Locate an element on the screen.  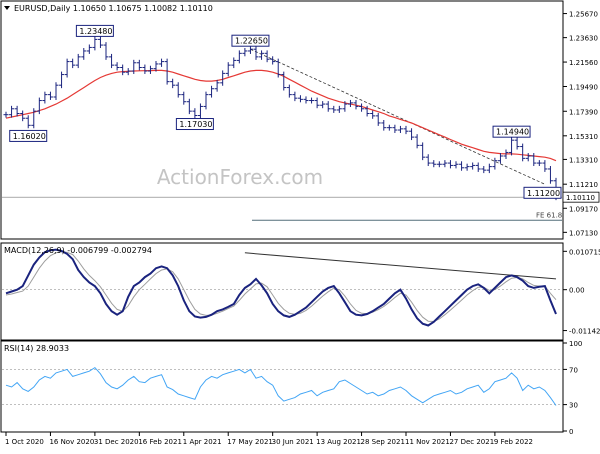
svg-text: 1.17030 is located at coordinates (195, 124).